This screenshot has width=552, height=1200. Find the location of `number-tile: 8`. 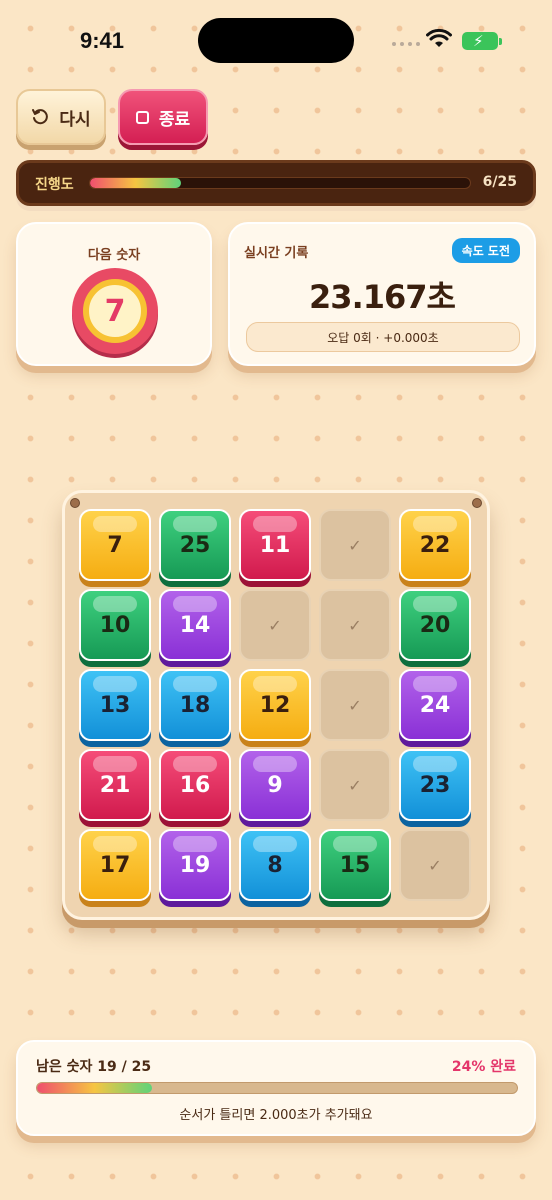

number-tile: 8 is located at coordinates (275, 865).